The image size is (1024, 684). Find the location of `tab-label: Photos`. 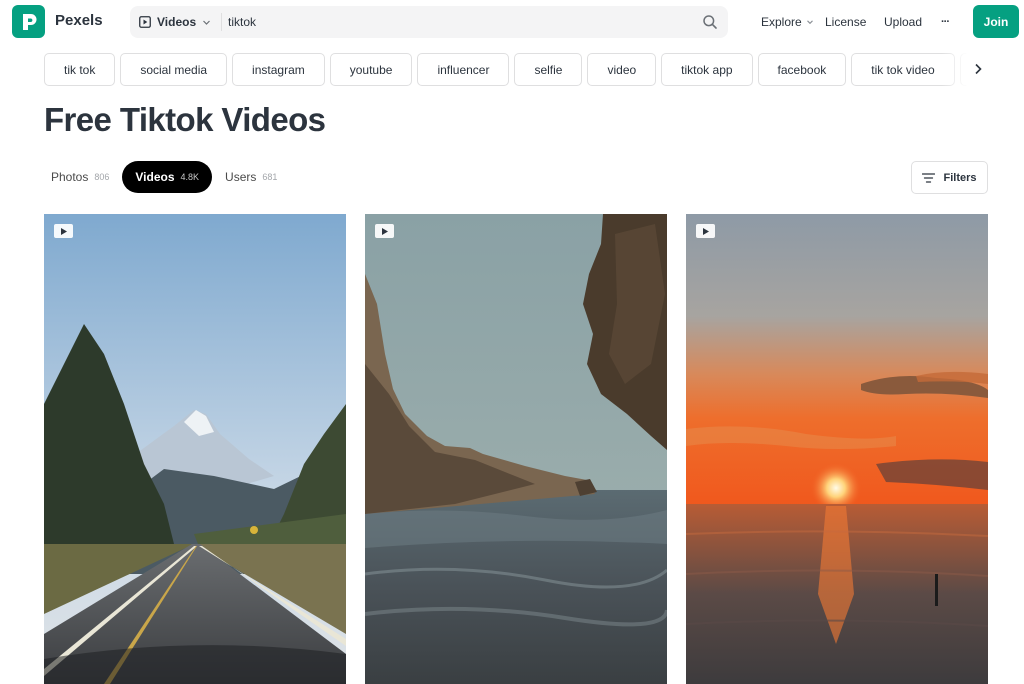

tab-label: Photos is located at coordinates (70, 177).